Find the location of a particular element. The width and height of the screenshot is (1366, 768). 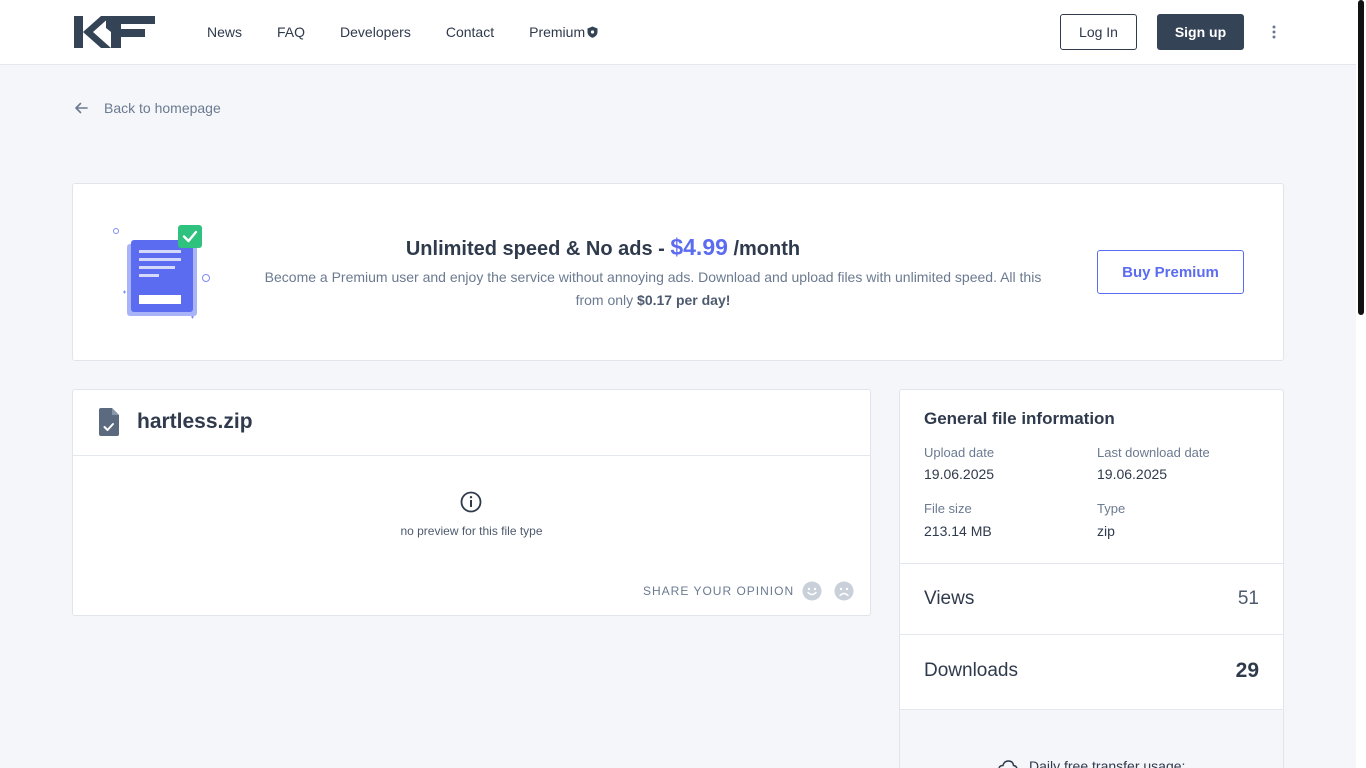

upload-date-label: Upload date is located at coordinates (959, 452).